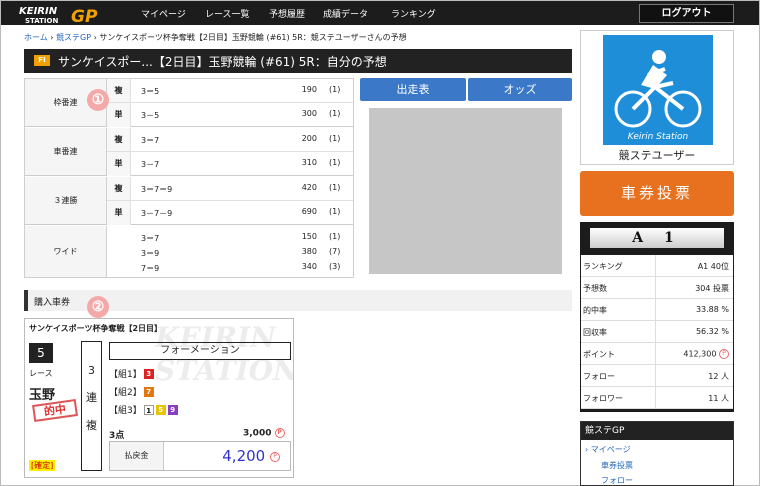 This screenshot has width=760, height=486. What do you see at coordinates (309, 162) in the screenshot?
I see `bet-payout: 310` at bounding box center [309, 162].